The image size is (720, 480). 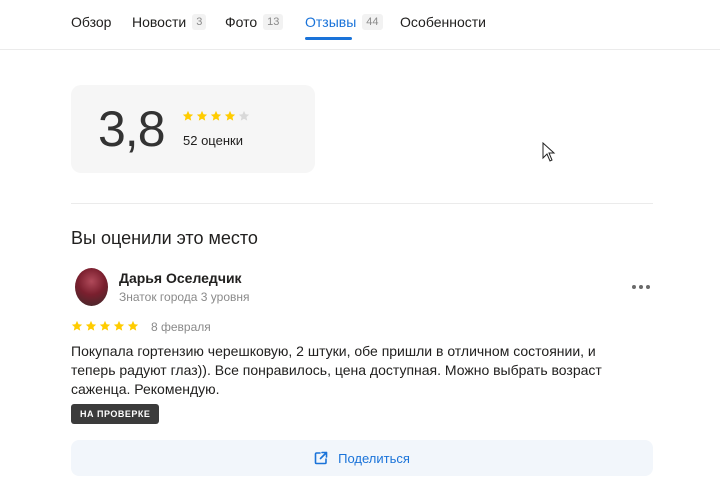 I want to click on tab-label: Новости, so click(x=159, y=22).